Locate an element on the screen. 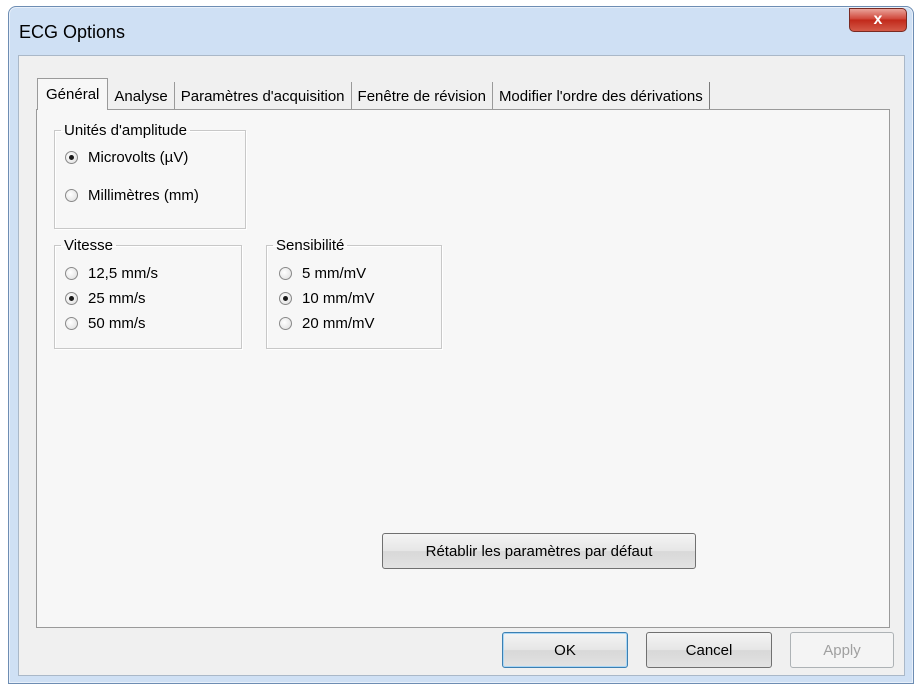 This screenshot has width=917, height=688. tab-analyse: Analyse is located at coordinates (141, 96).